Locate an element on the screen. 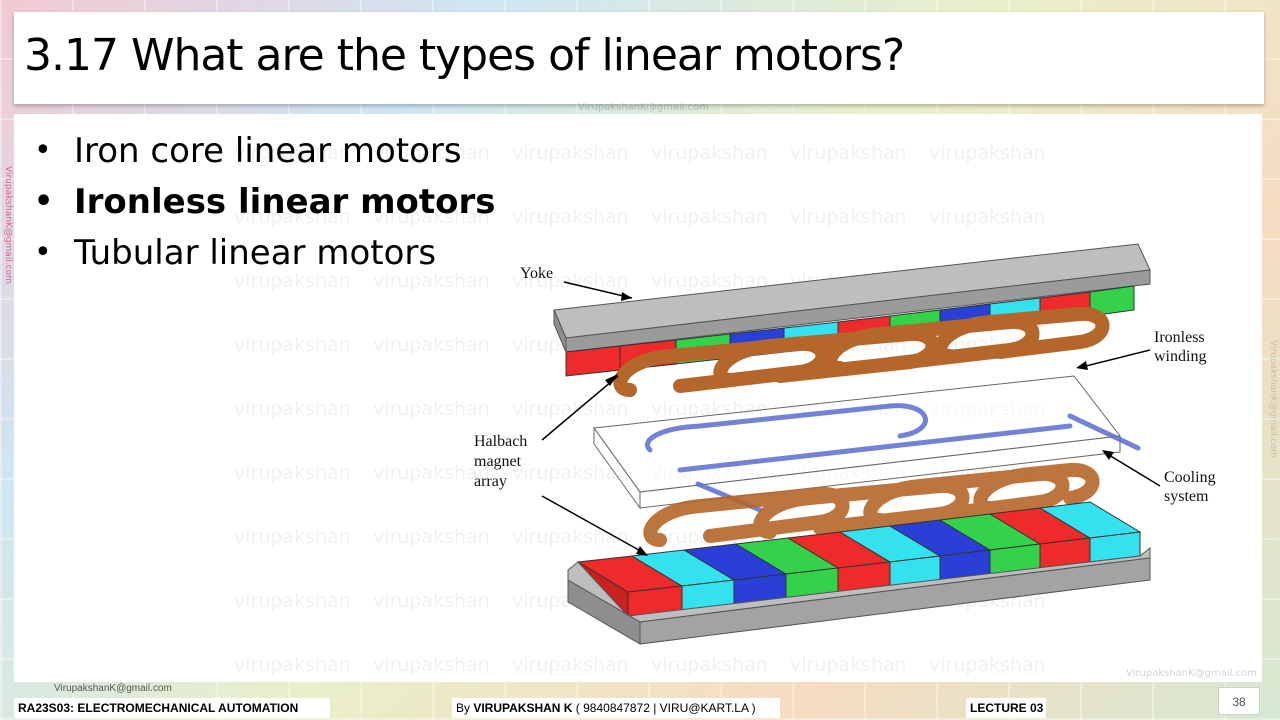 The width and height of the screenshot is (1280, 720). arrow-halbach-lower is located at coordinates (594, 525).